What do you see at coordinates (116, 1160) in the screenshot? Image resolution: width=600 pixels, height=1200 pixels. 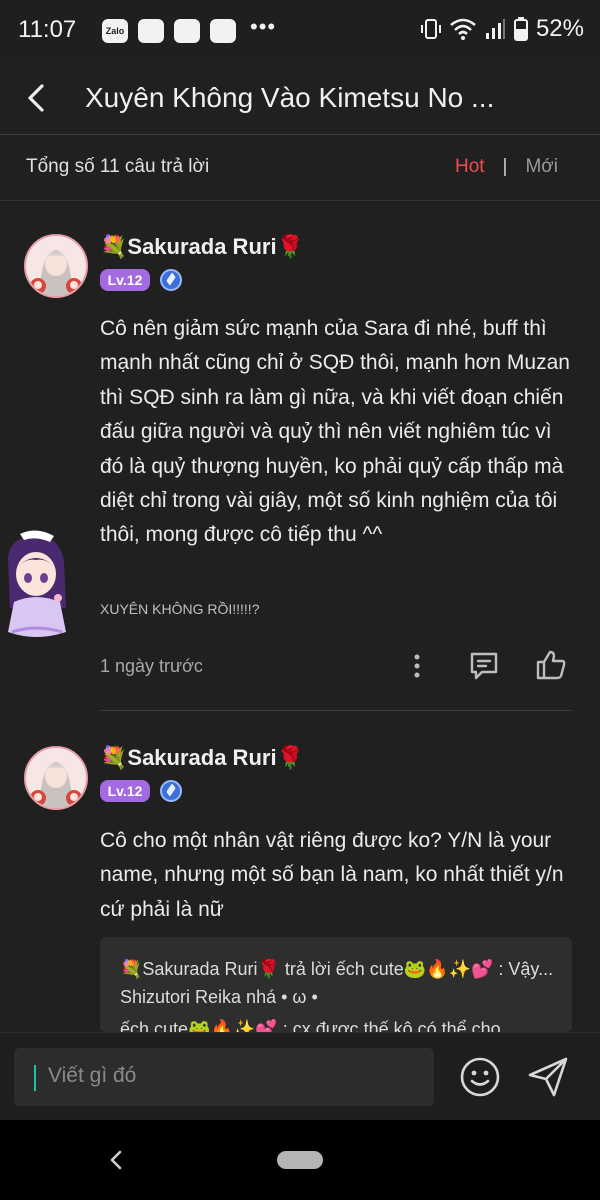 I see `system-back-icon` at bounding box center [116, 1160].